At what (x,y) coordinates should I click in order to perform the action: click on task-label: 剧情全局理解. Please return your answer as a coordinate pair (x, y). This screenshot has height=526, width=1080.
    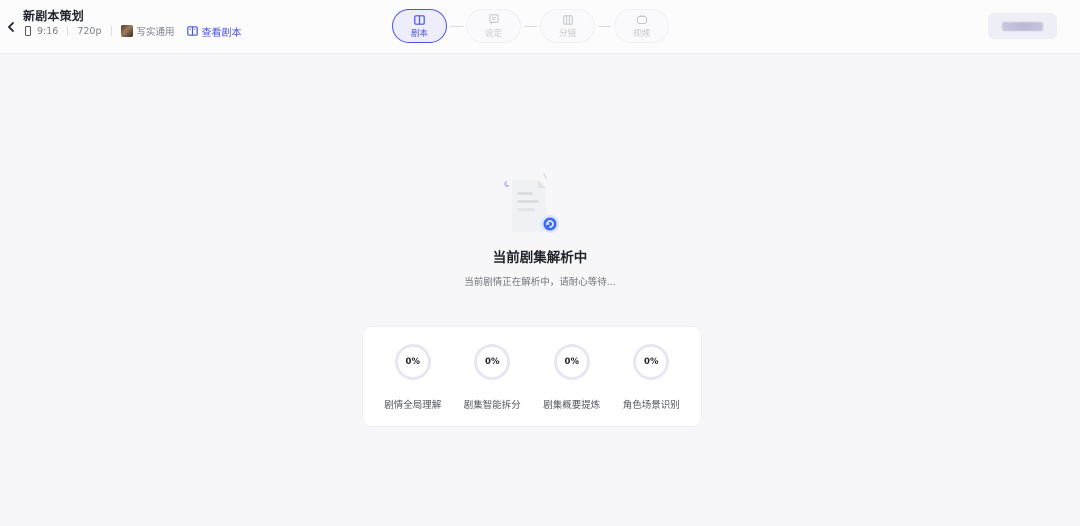
    Looking at the image, I should click on (413, 405).